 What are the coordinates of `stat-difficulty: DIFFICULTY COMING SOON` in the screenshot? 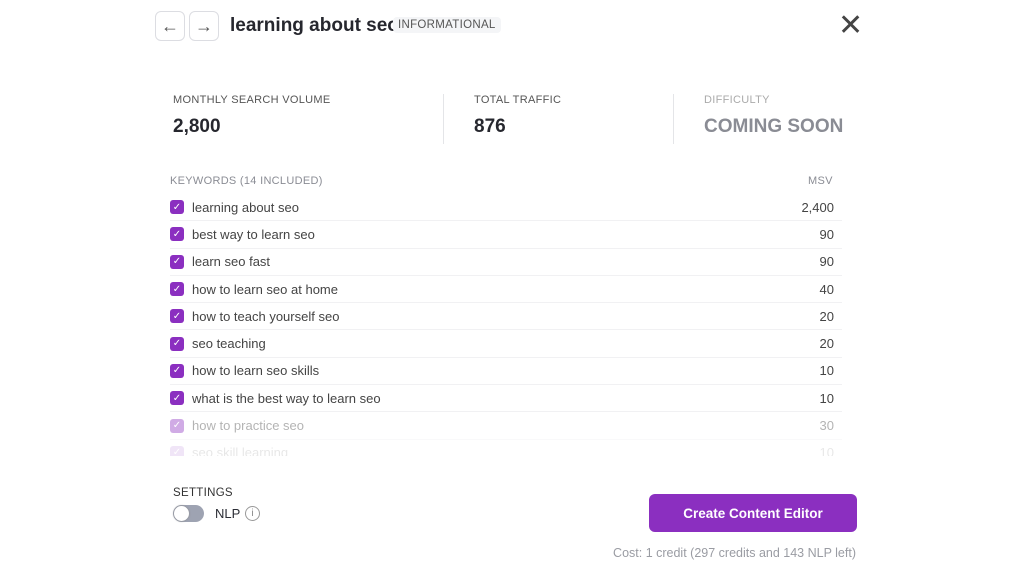 It's located at (773, 116).